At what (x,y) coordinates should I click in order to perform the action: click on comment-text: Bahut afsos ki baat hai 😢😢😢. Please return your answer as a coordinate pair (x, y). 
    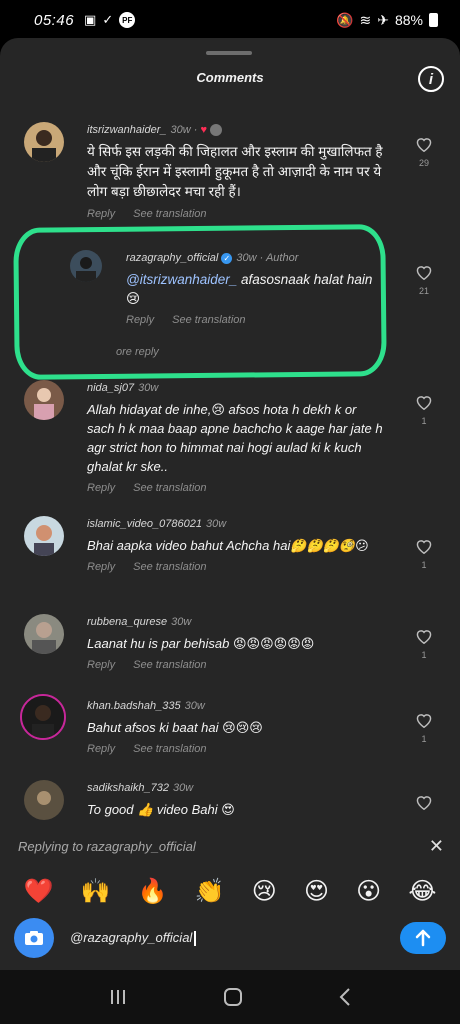
    Looking at the image, I should click on (175, 727).